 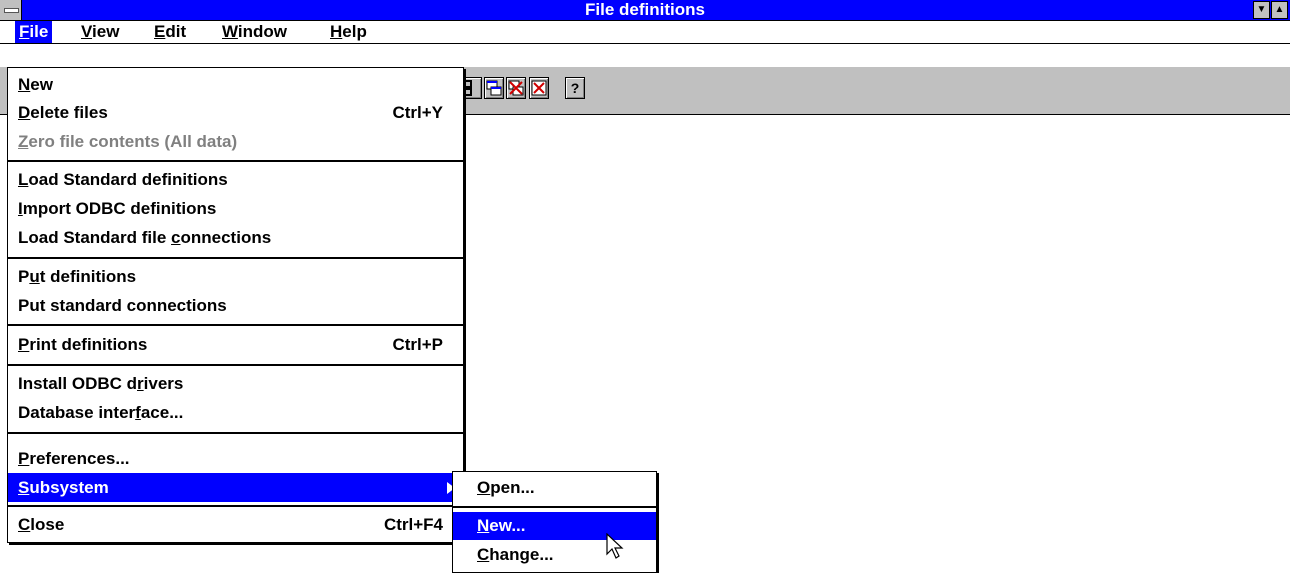 I want to click on label-pre: Load Standard file, so click(x=95, y=237).